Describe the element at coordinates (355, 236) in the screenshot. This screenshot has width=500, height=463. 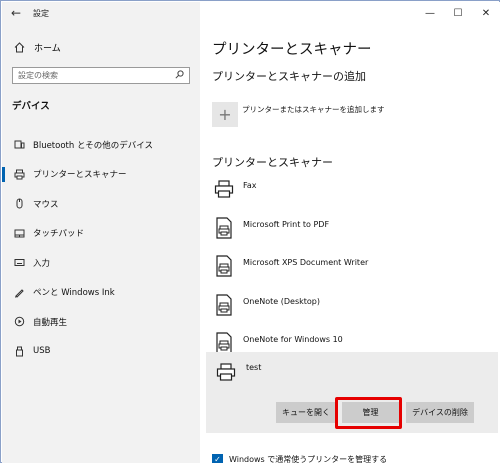
I see `printer-item-print-to-pdf: Microsoft Print to PDF` at that location.